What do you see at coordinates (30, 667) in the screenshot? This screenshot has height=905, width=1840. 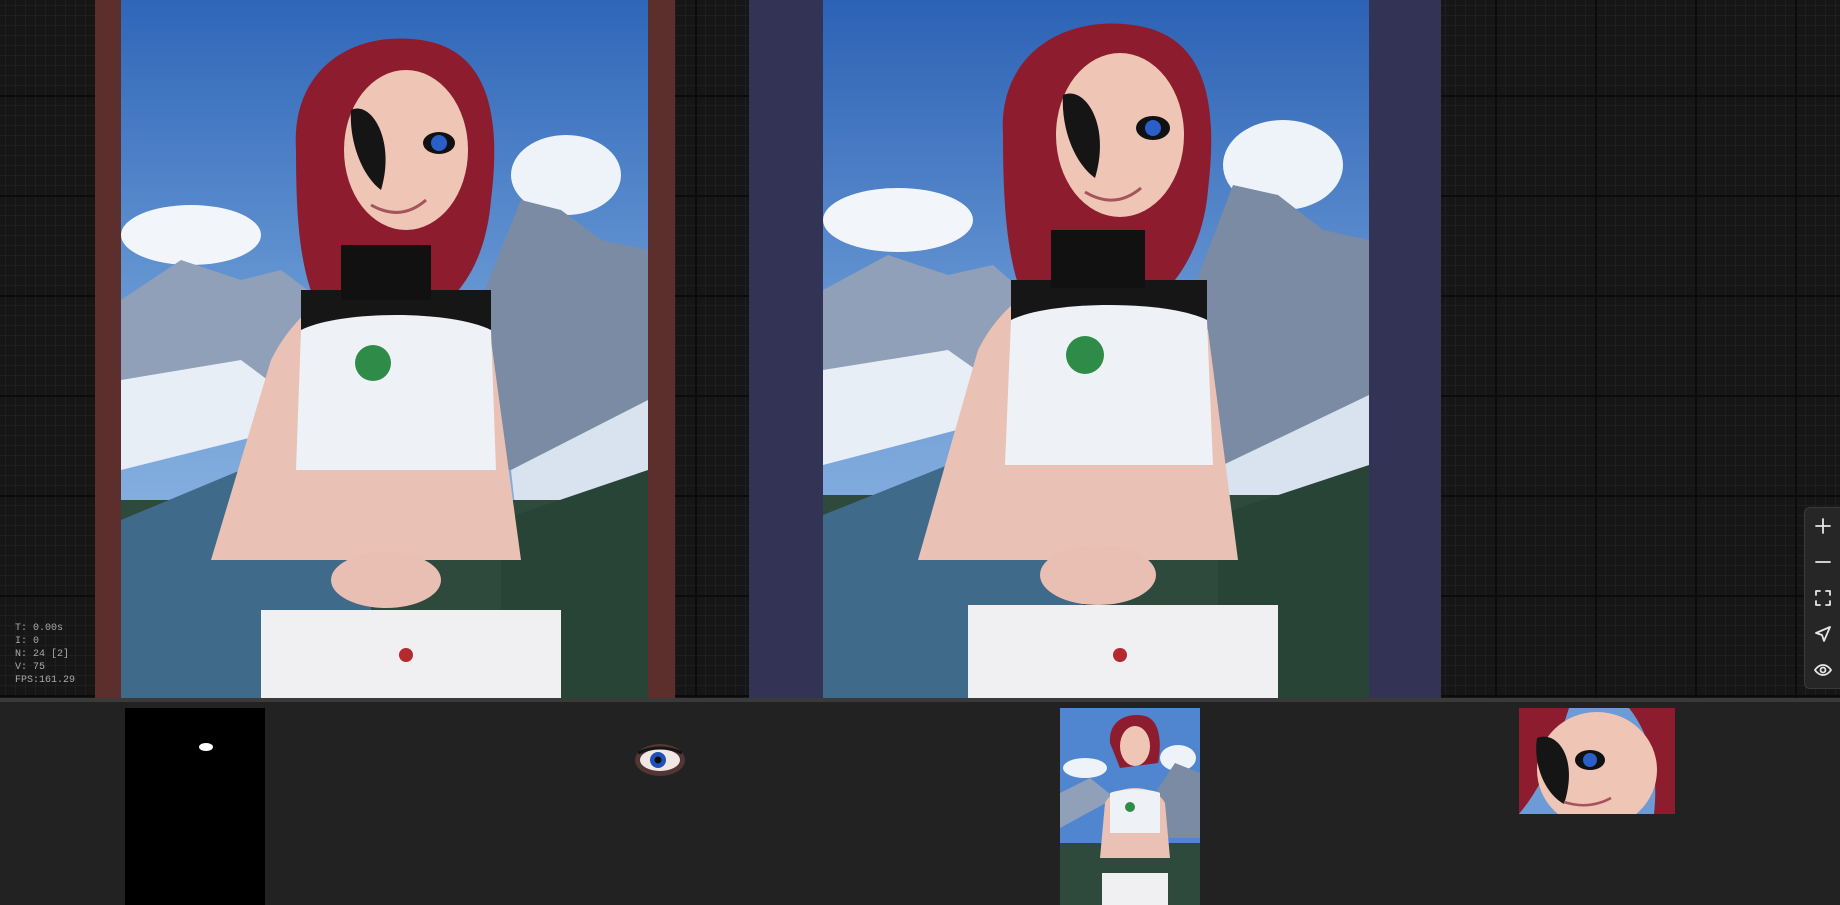 I see `stat-vertices: V: 75` at bounding box center [30, 667].